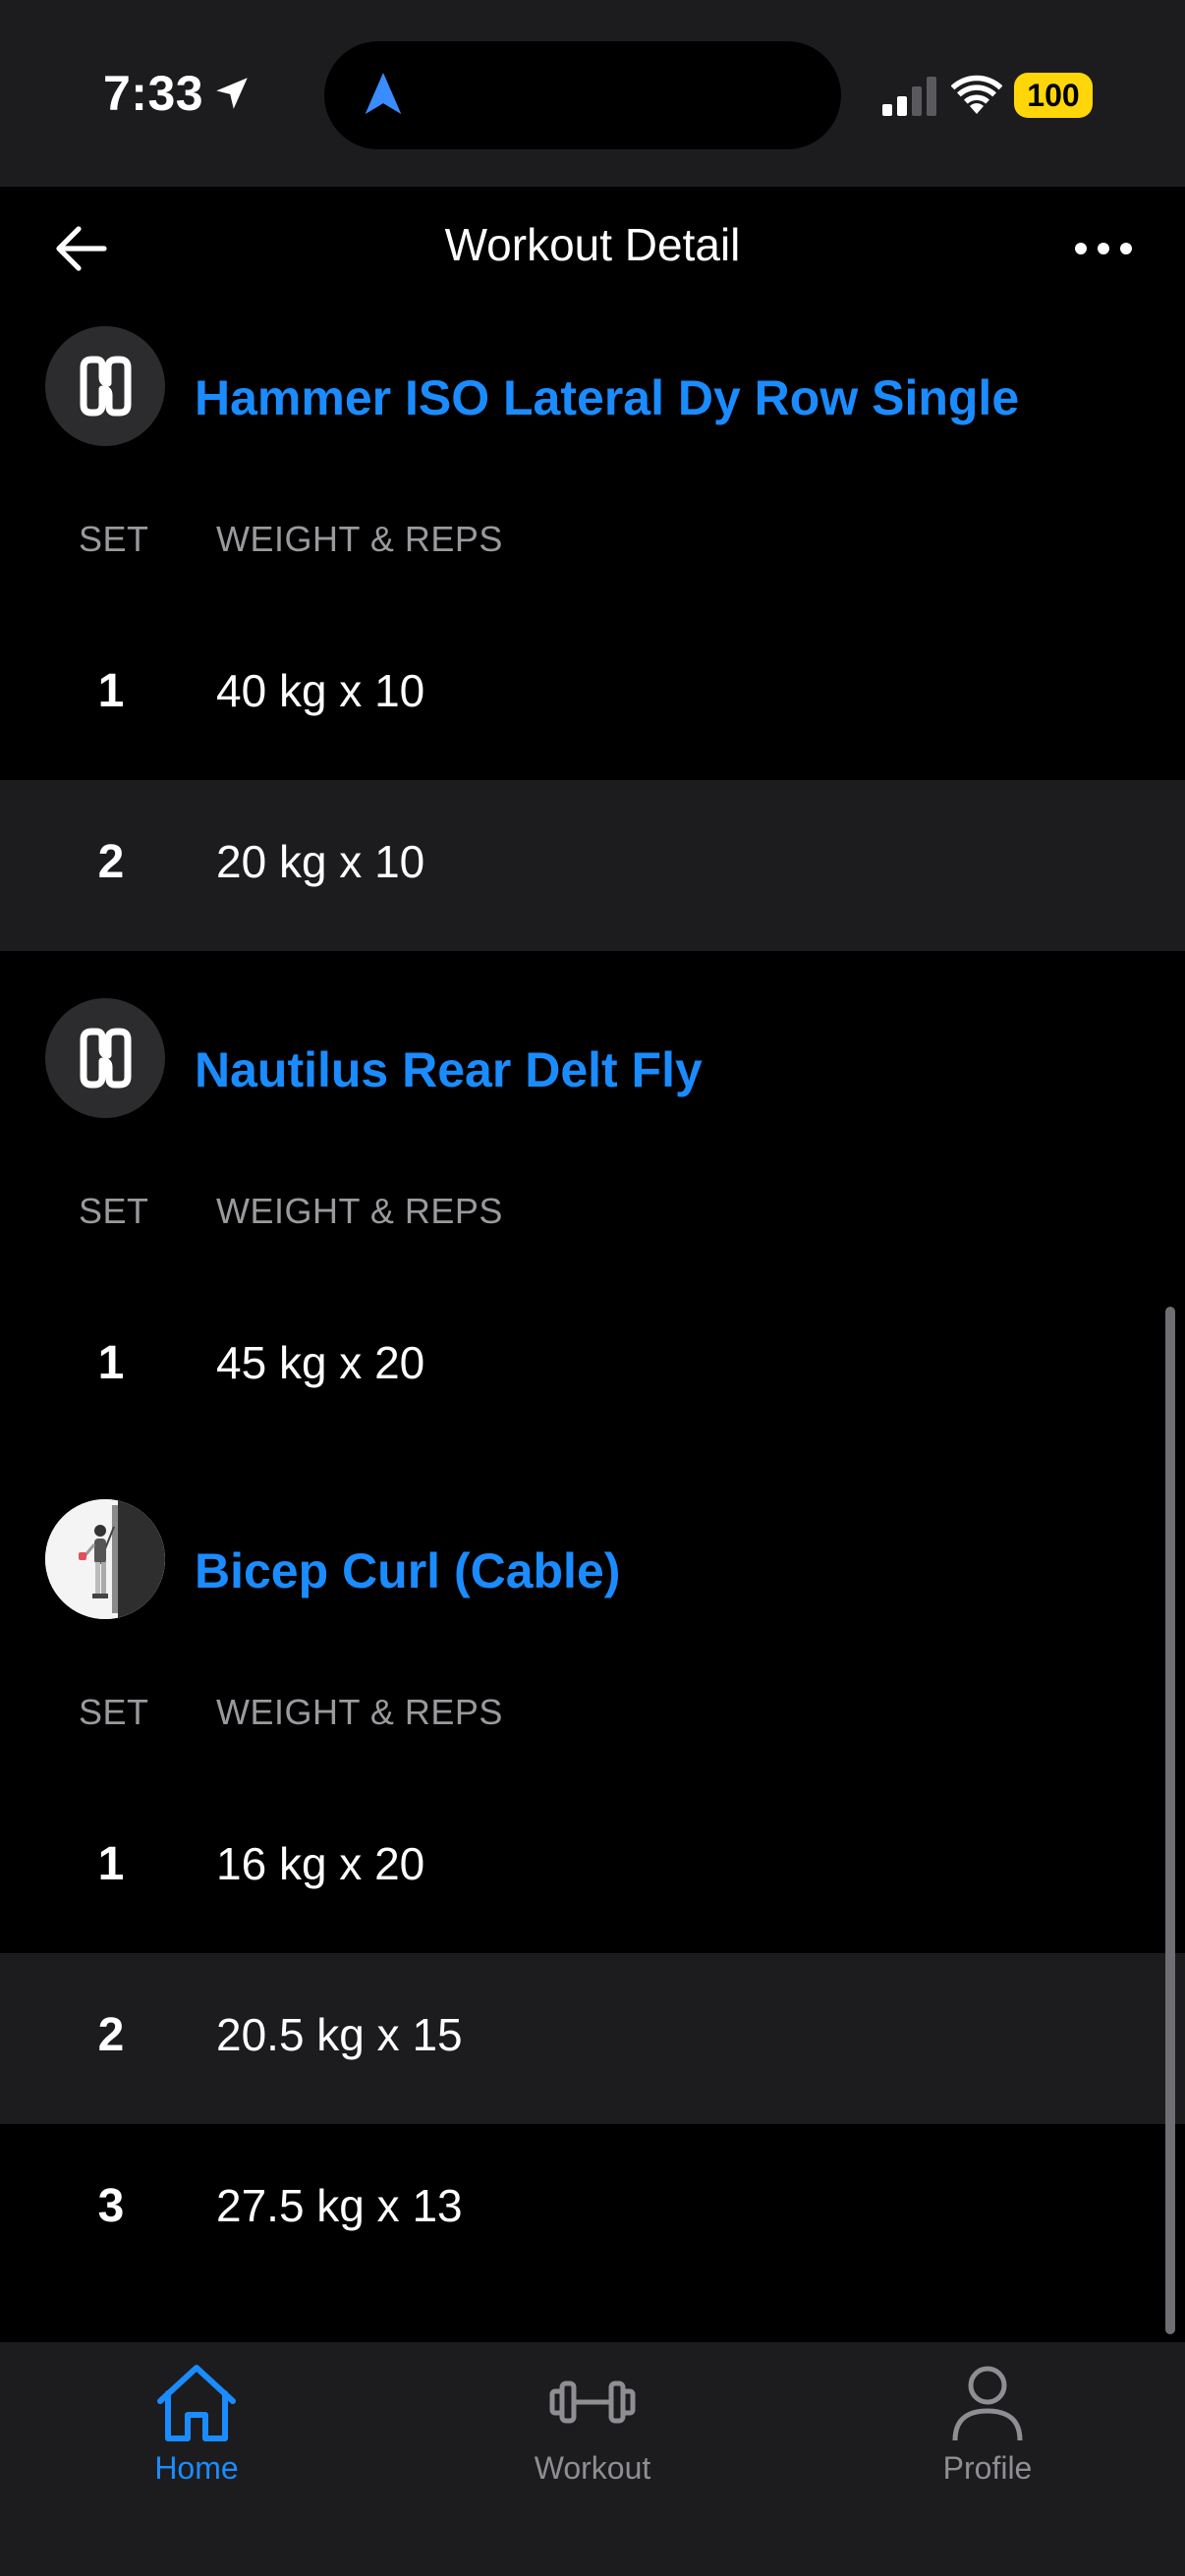 The height and width of the screenshot is (2576, 1185). I want to click on set-row: 2 20.5 kg x 15, so click(592, 2038).